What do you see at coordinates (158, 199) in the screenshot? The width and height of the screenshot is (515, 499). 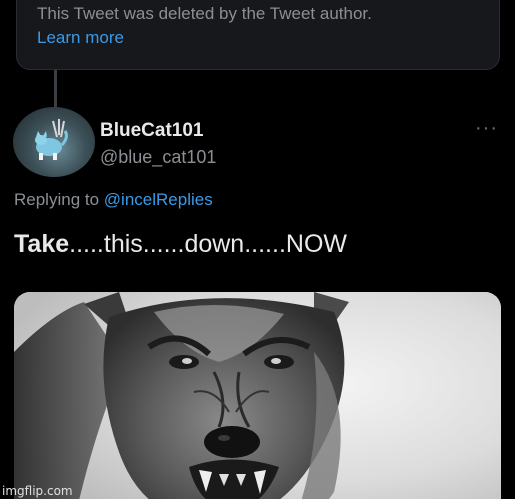 I see `replying-to-mention: @incelReplies` at bounding box center [158, 199].